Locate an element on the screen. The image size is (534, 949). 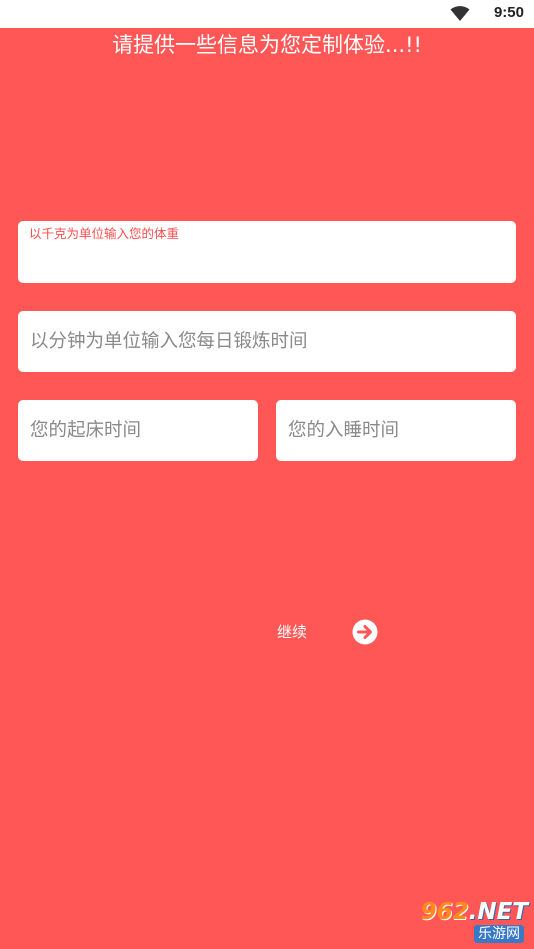
wake-time-field: 您的起床时间 is located at coordinates (138, 430).